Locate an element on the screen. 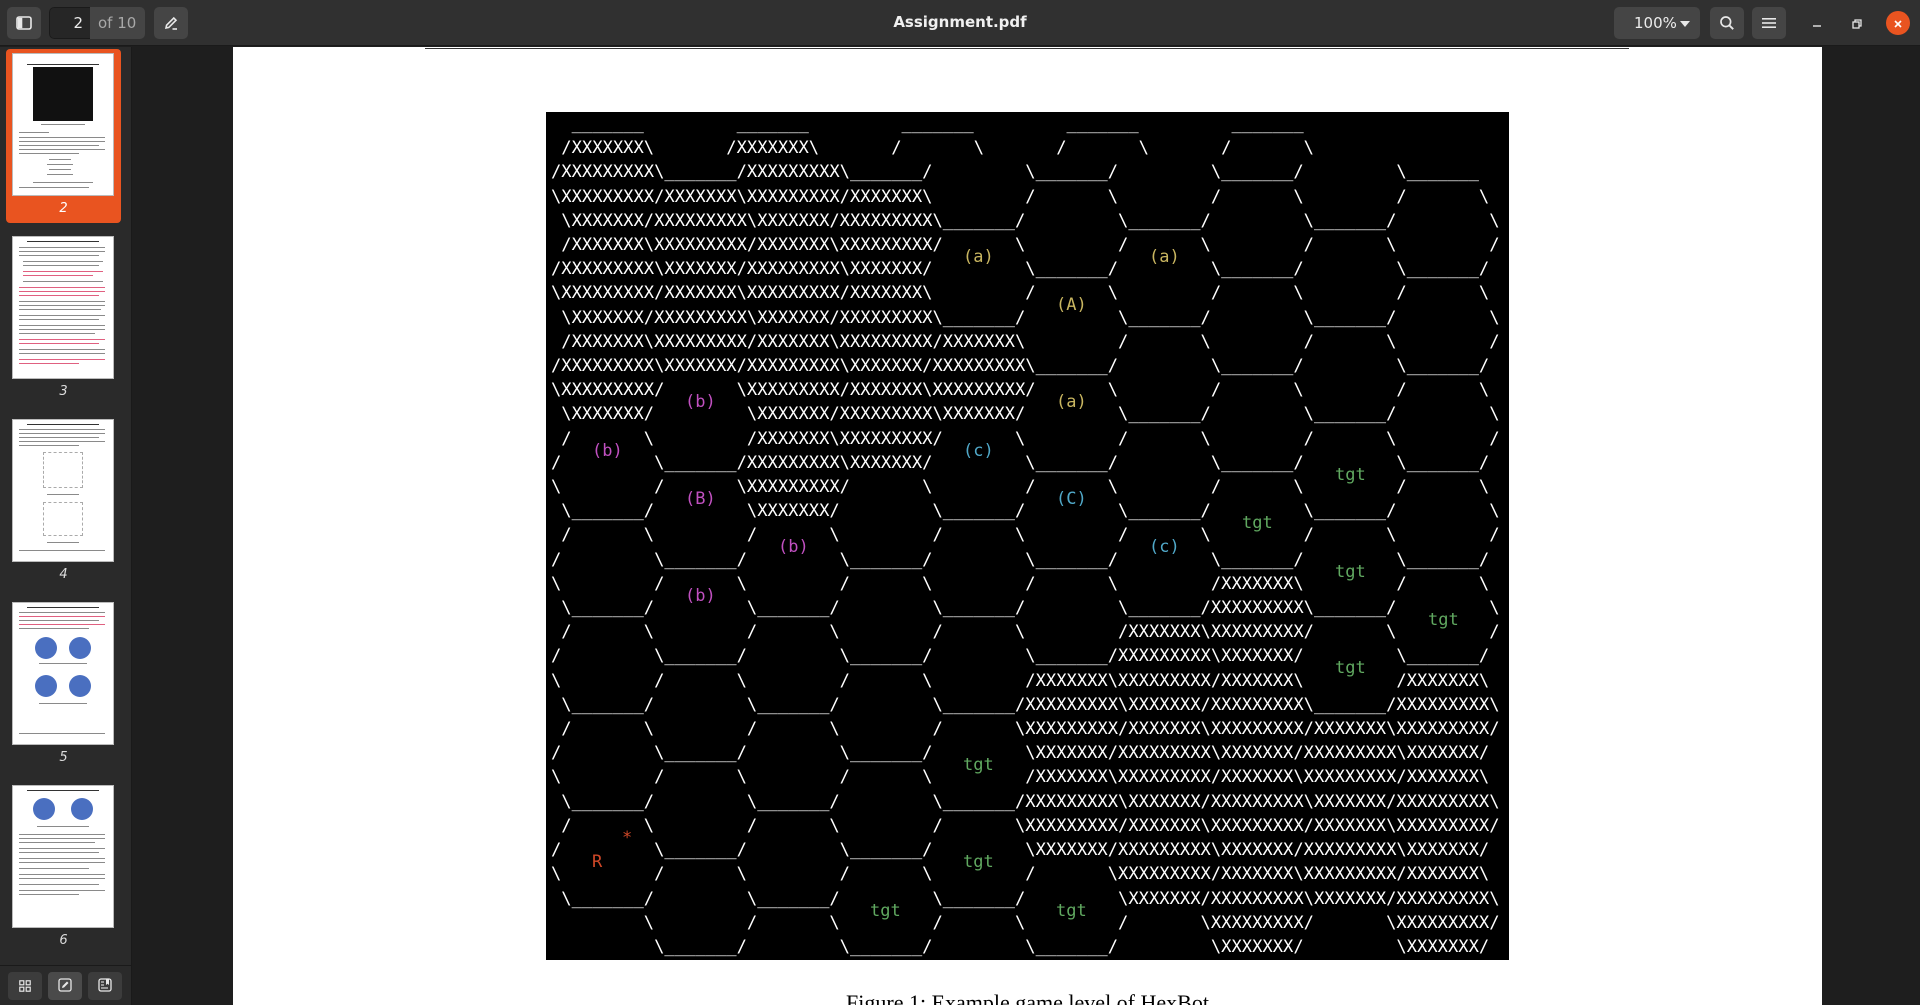 The width and height of the screenshot is (1920, 1005). menu-button is located at coordinates (1769, 23).